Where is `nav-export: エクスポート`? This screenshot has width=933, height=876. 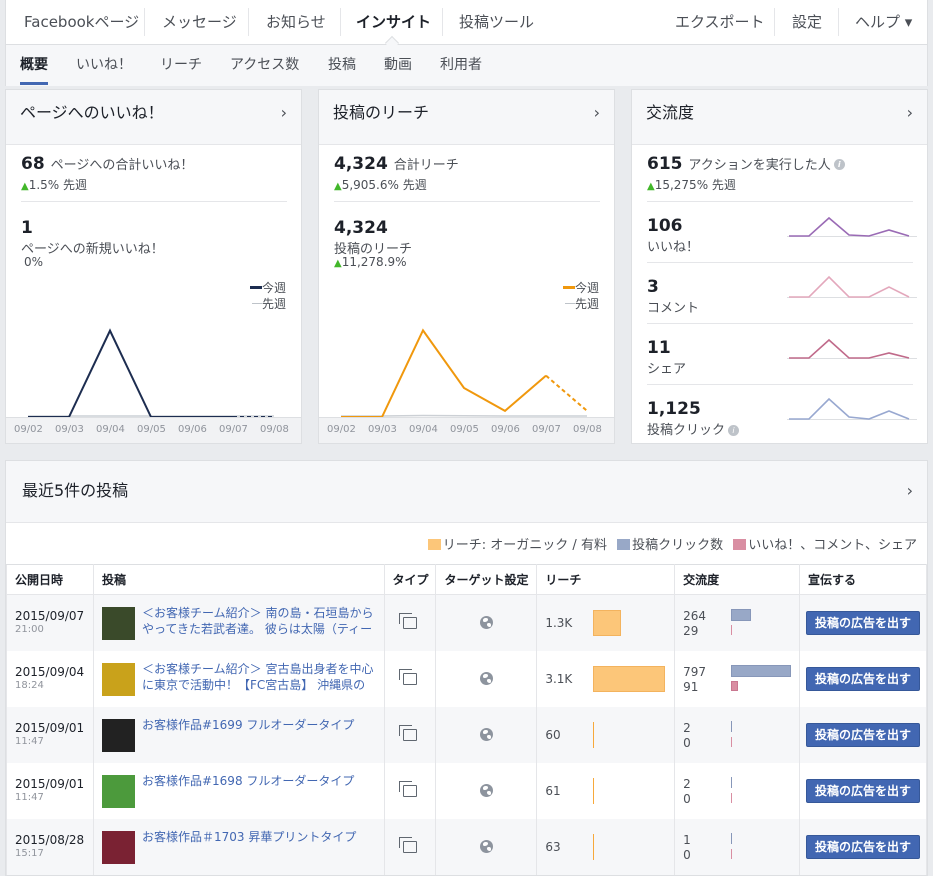 nav-export: エクスポート is located at coordinates (720, 22).